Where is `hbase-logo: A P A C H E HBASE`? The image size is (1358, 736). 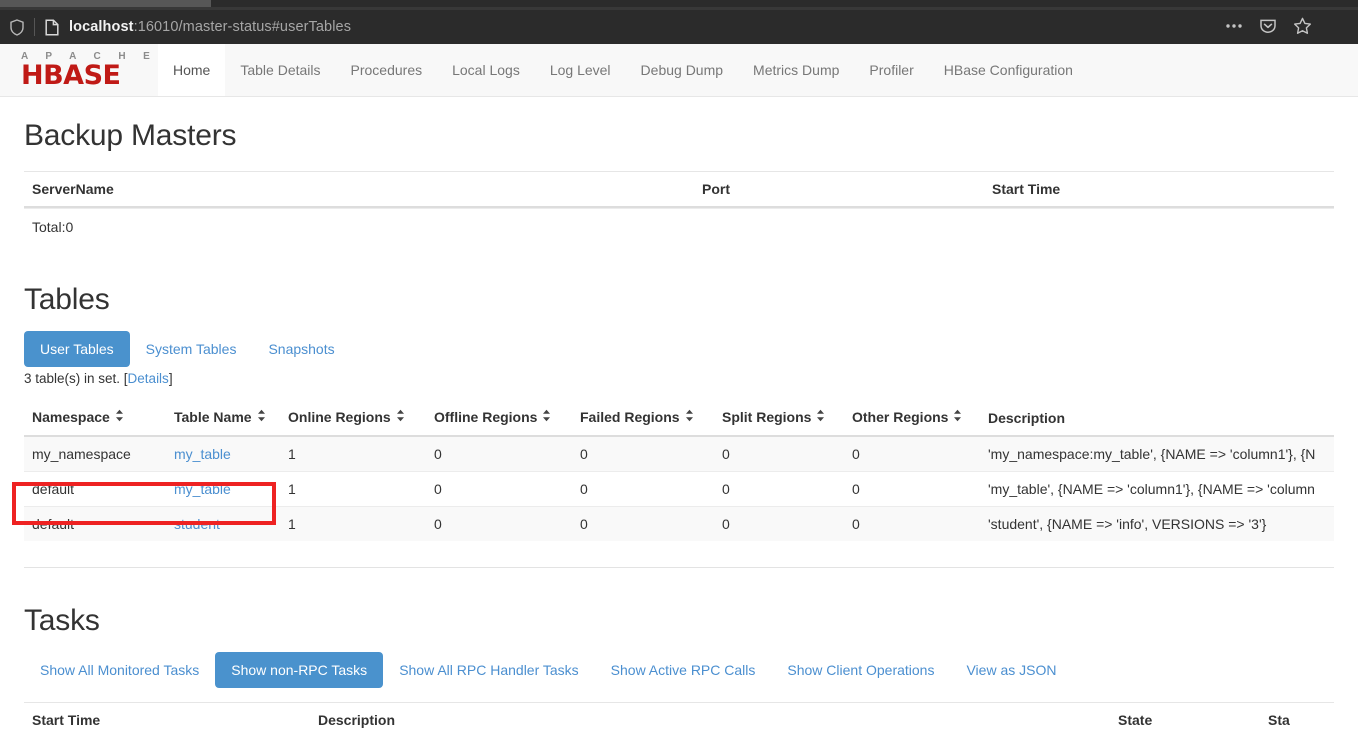 hbase-logo: A P A C H E HBASE is located at coordinates (79, 70).